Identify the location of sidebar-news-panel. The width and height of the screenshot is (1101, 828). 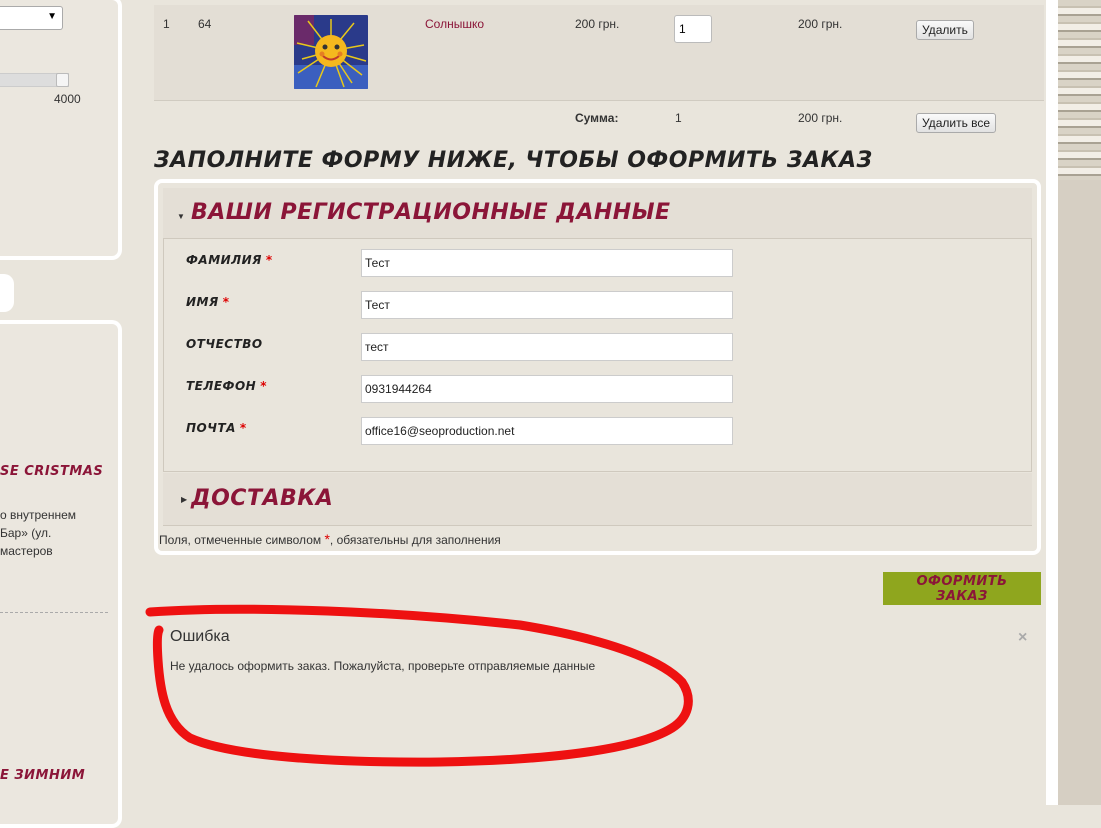
(61, 574).